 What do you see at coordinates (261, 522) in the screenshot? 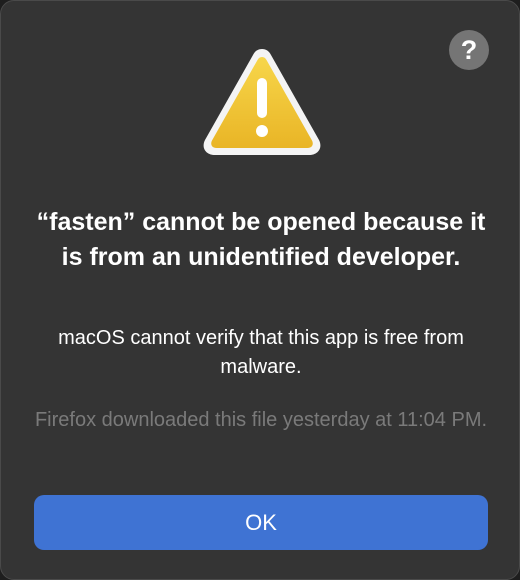
I see `ok-button: OK` at bounding box center [261, 522].